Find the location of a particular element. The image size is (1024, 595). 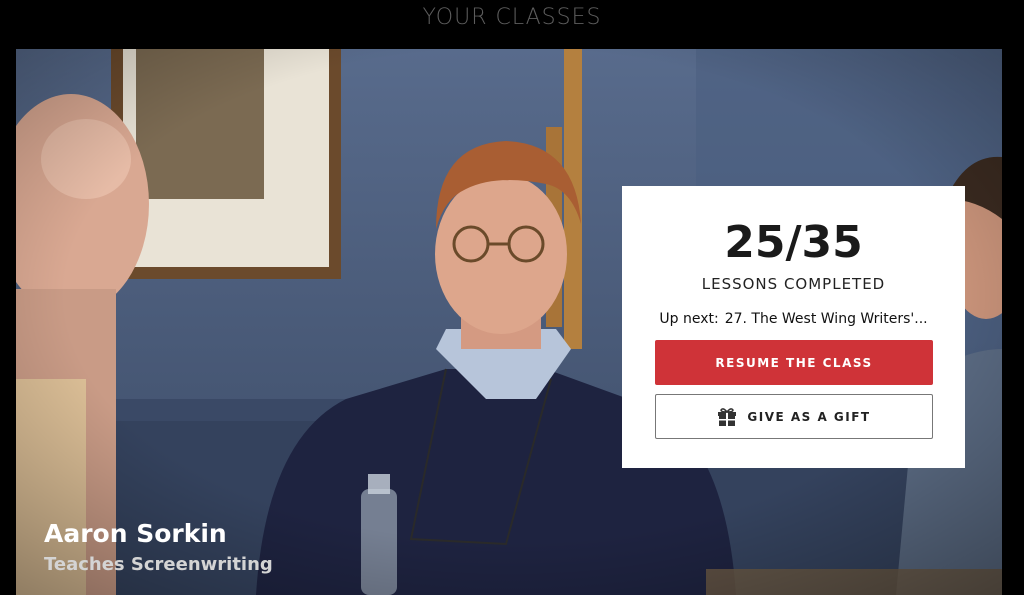

class-caption: Aaron Sorkin Teaches Screenwriting is located at coordinates (158, 547).